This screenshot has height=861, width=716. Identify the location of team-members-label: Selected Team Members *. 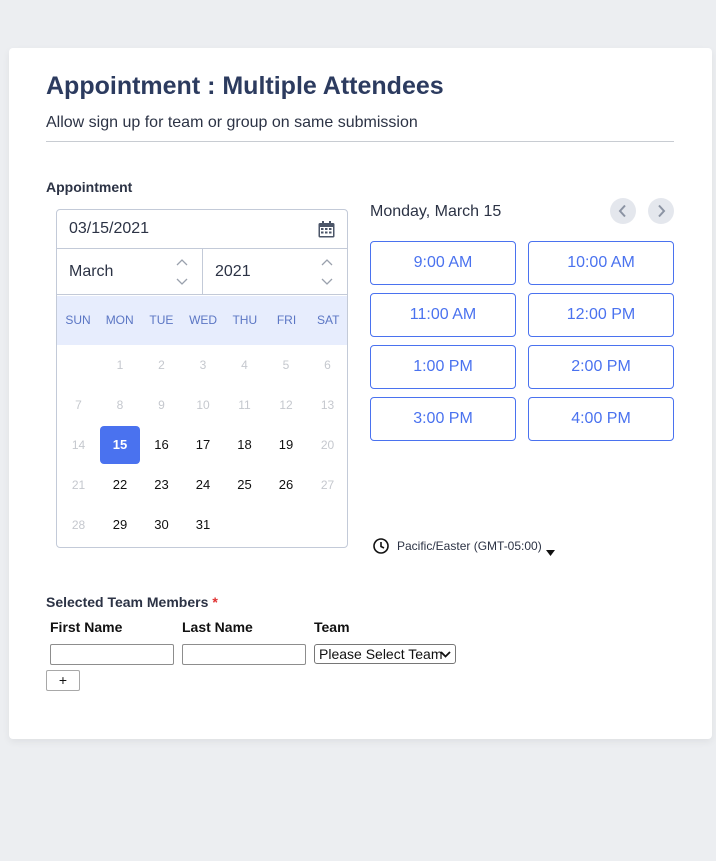
(132, 602).